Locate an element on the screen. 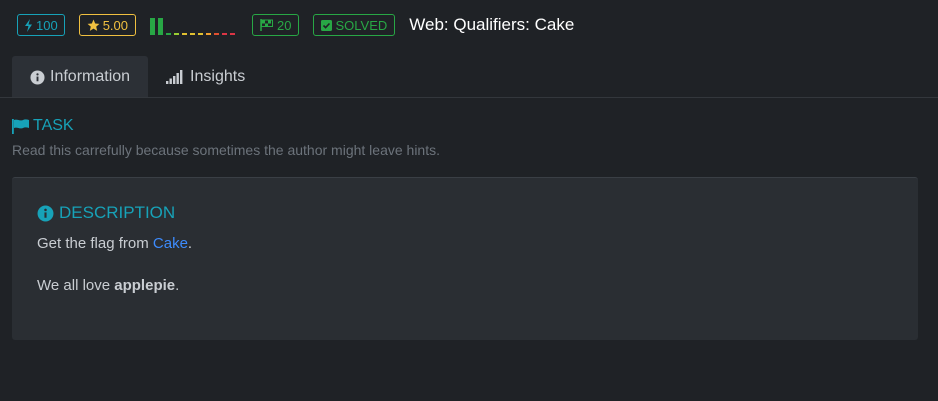 Image resolution: width=938 pixels, height=401 pixels. star-icon is located at coordinates (93, 25).